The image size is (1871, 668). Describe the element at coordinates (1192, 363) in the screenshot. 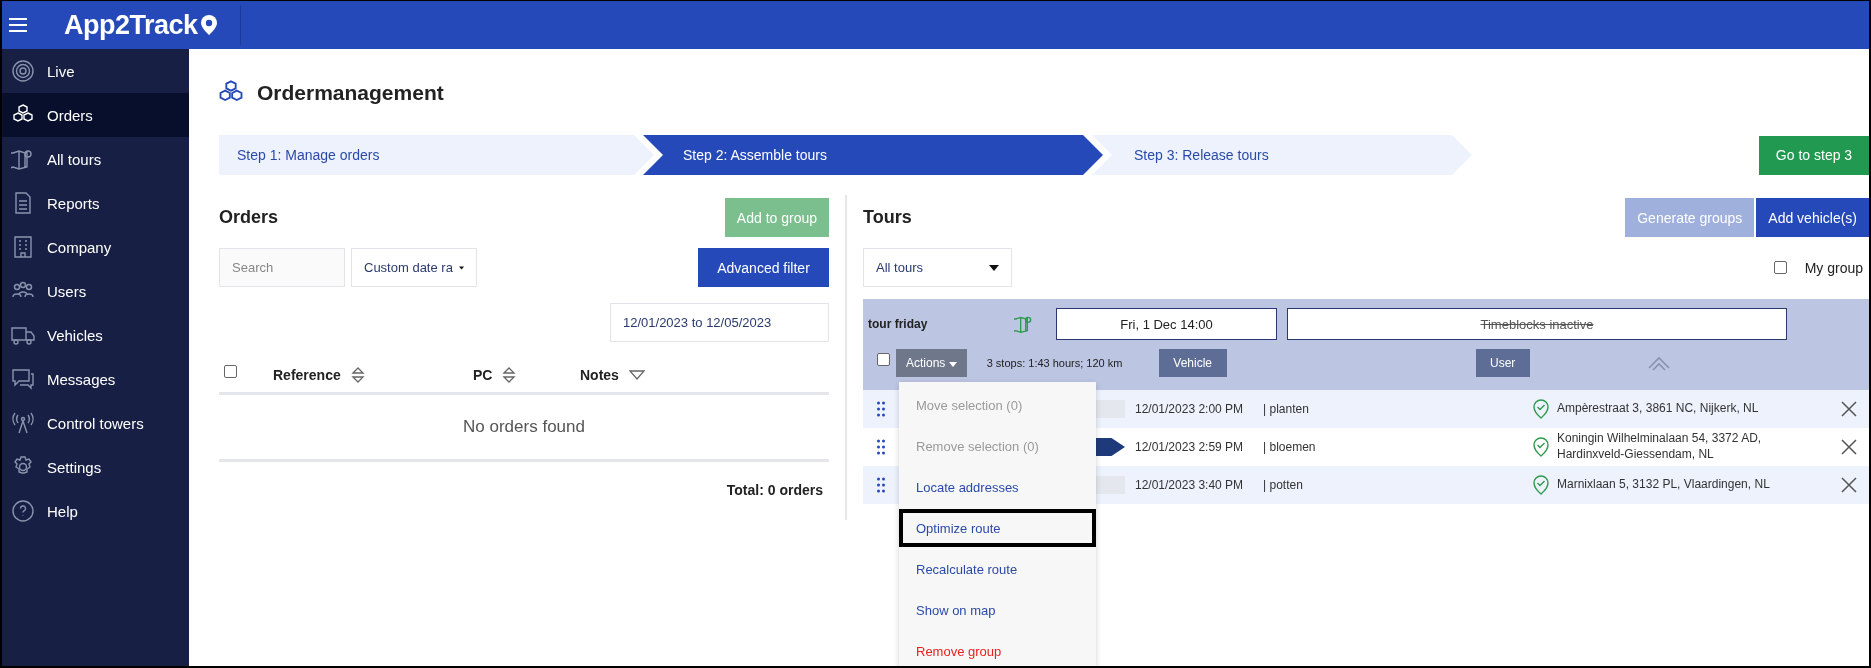

I see `vehicle-button: Vehicle` at that location.